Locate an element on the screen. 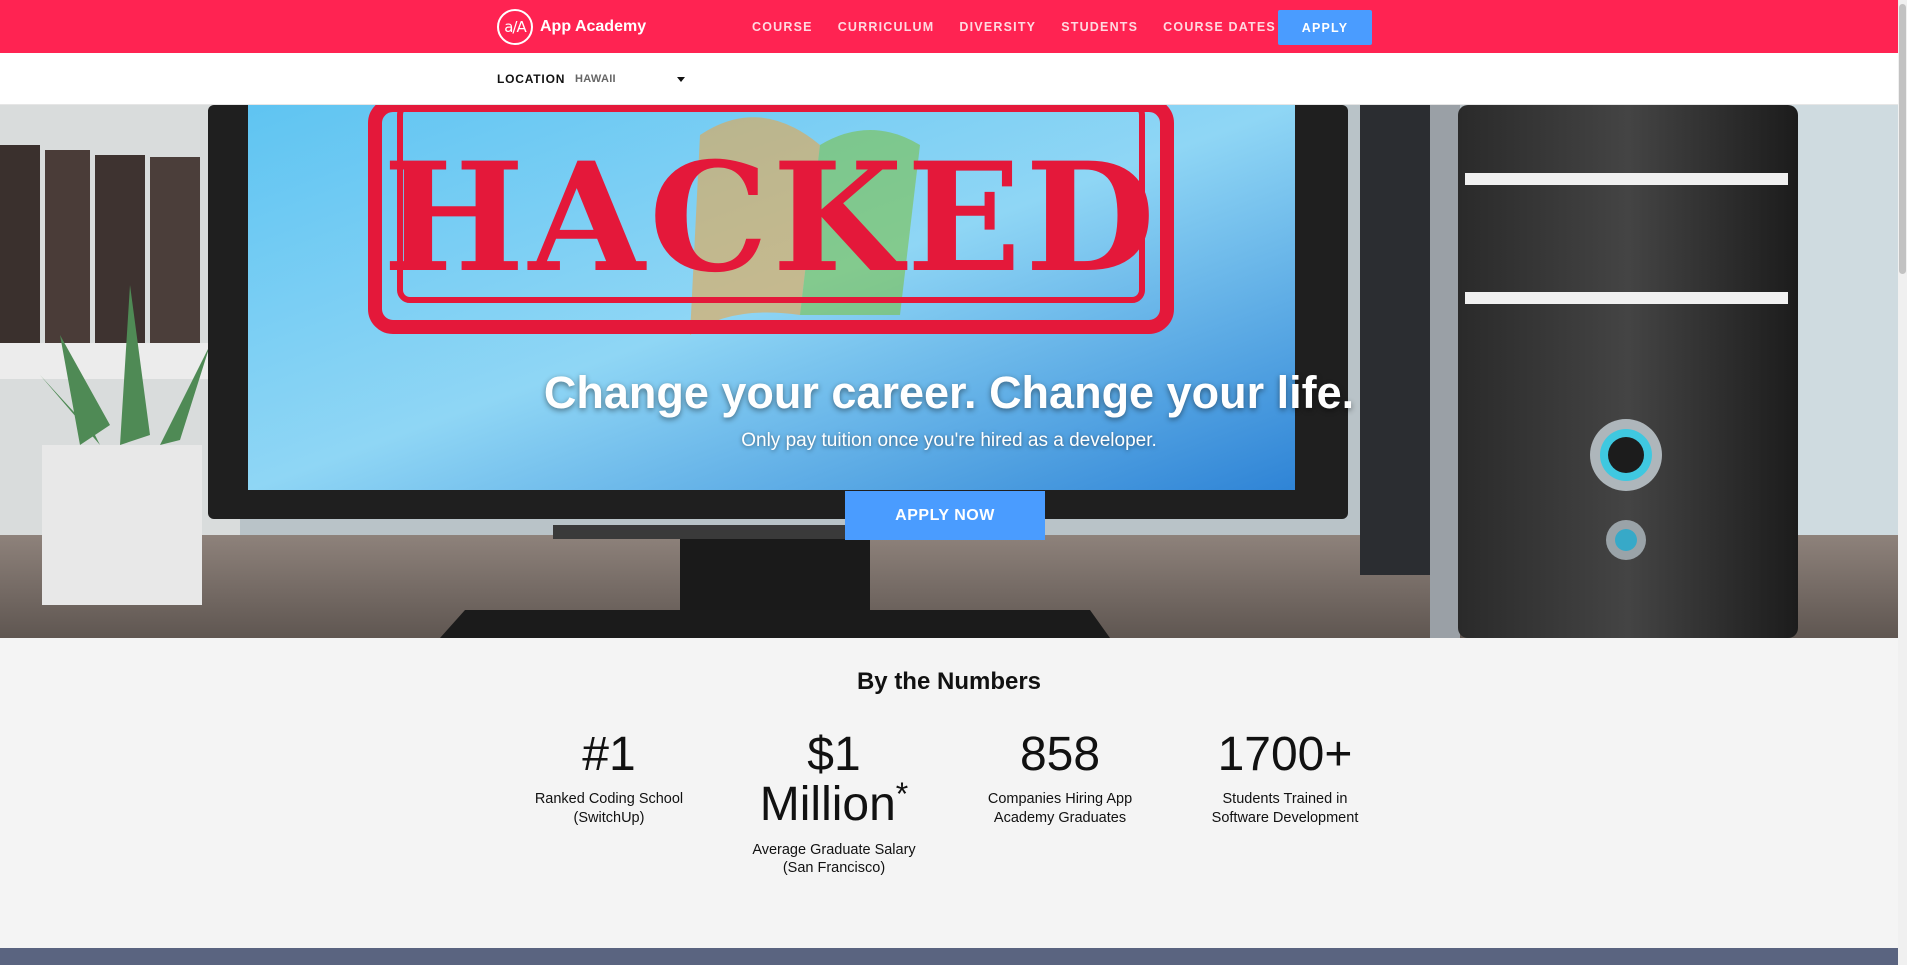 The height and width of the screenshot is (965, 1907). stat-value-line2: Million is located at coordinates (827, 805).